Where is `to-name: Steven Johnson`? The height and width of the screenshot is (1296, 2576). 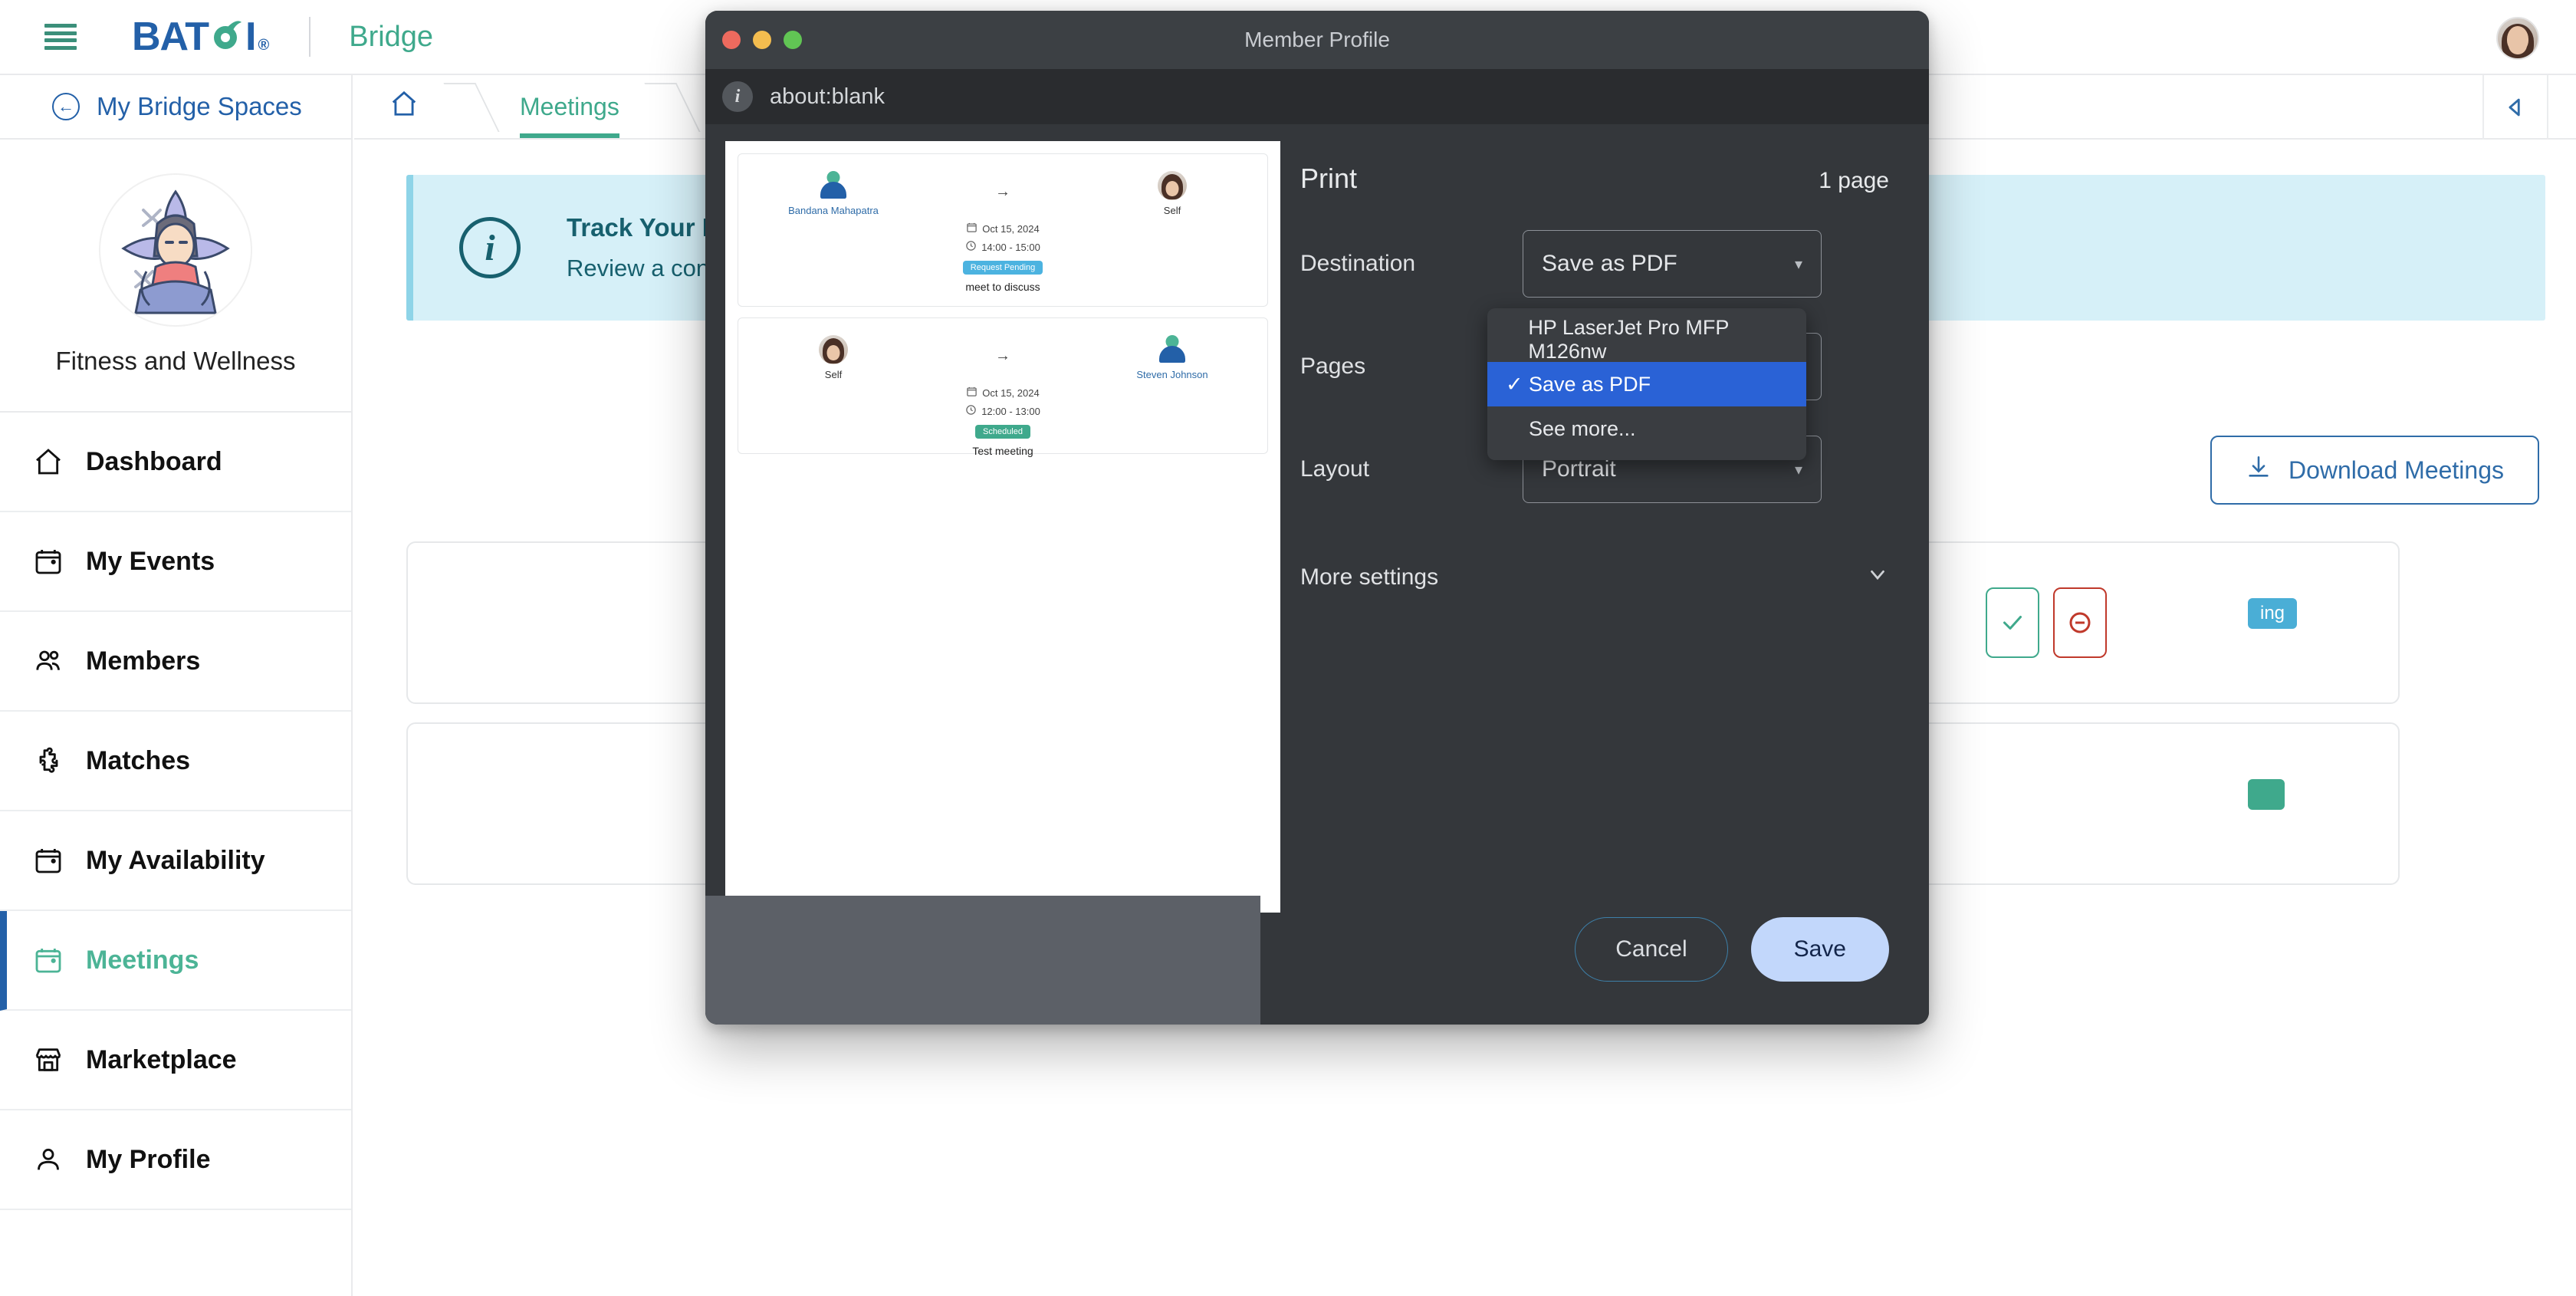
to-name: Steven Johnson is located at coordinates (1172, 374).